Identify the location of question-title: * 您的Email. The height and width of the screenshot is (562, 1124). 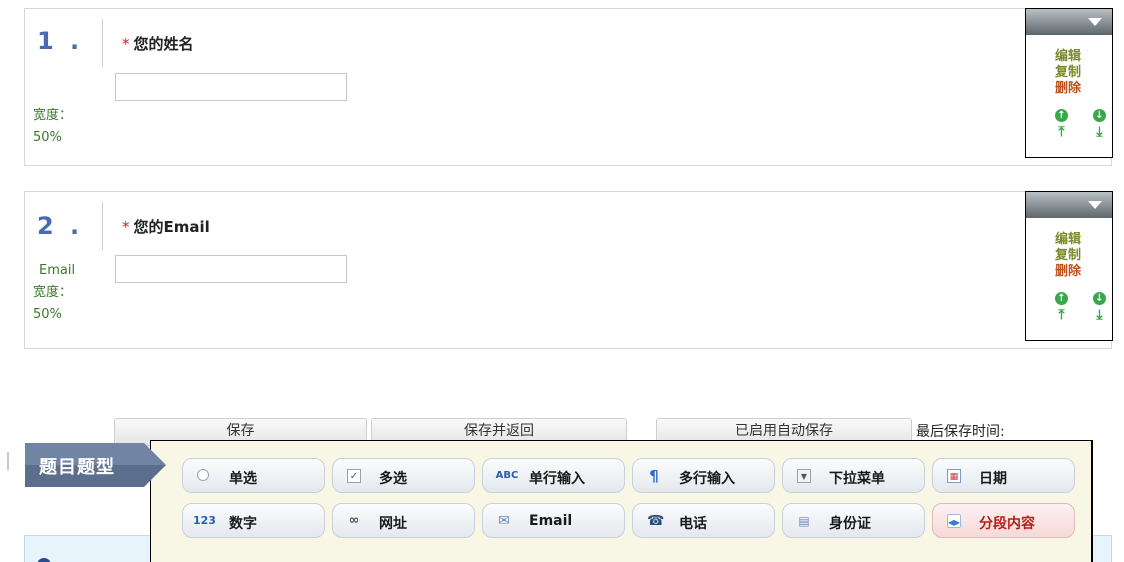
(166, 226).